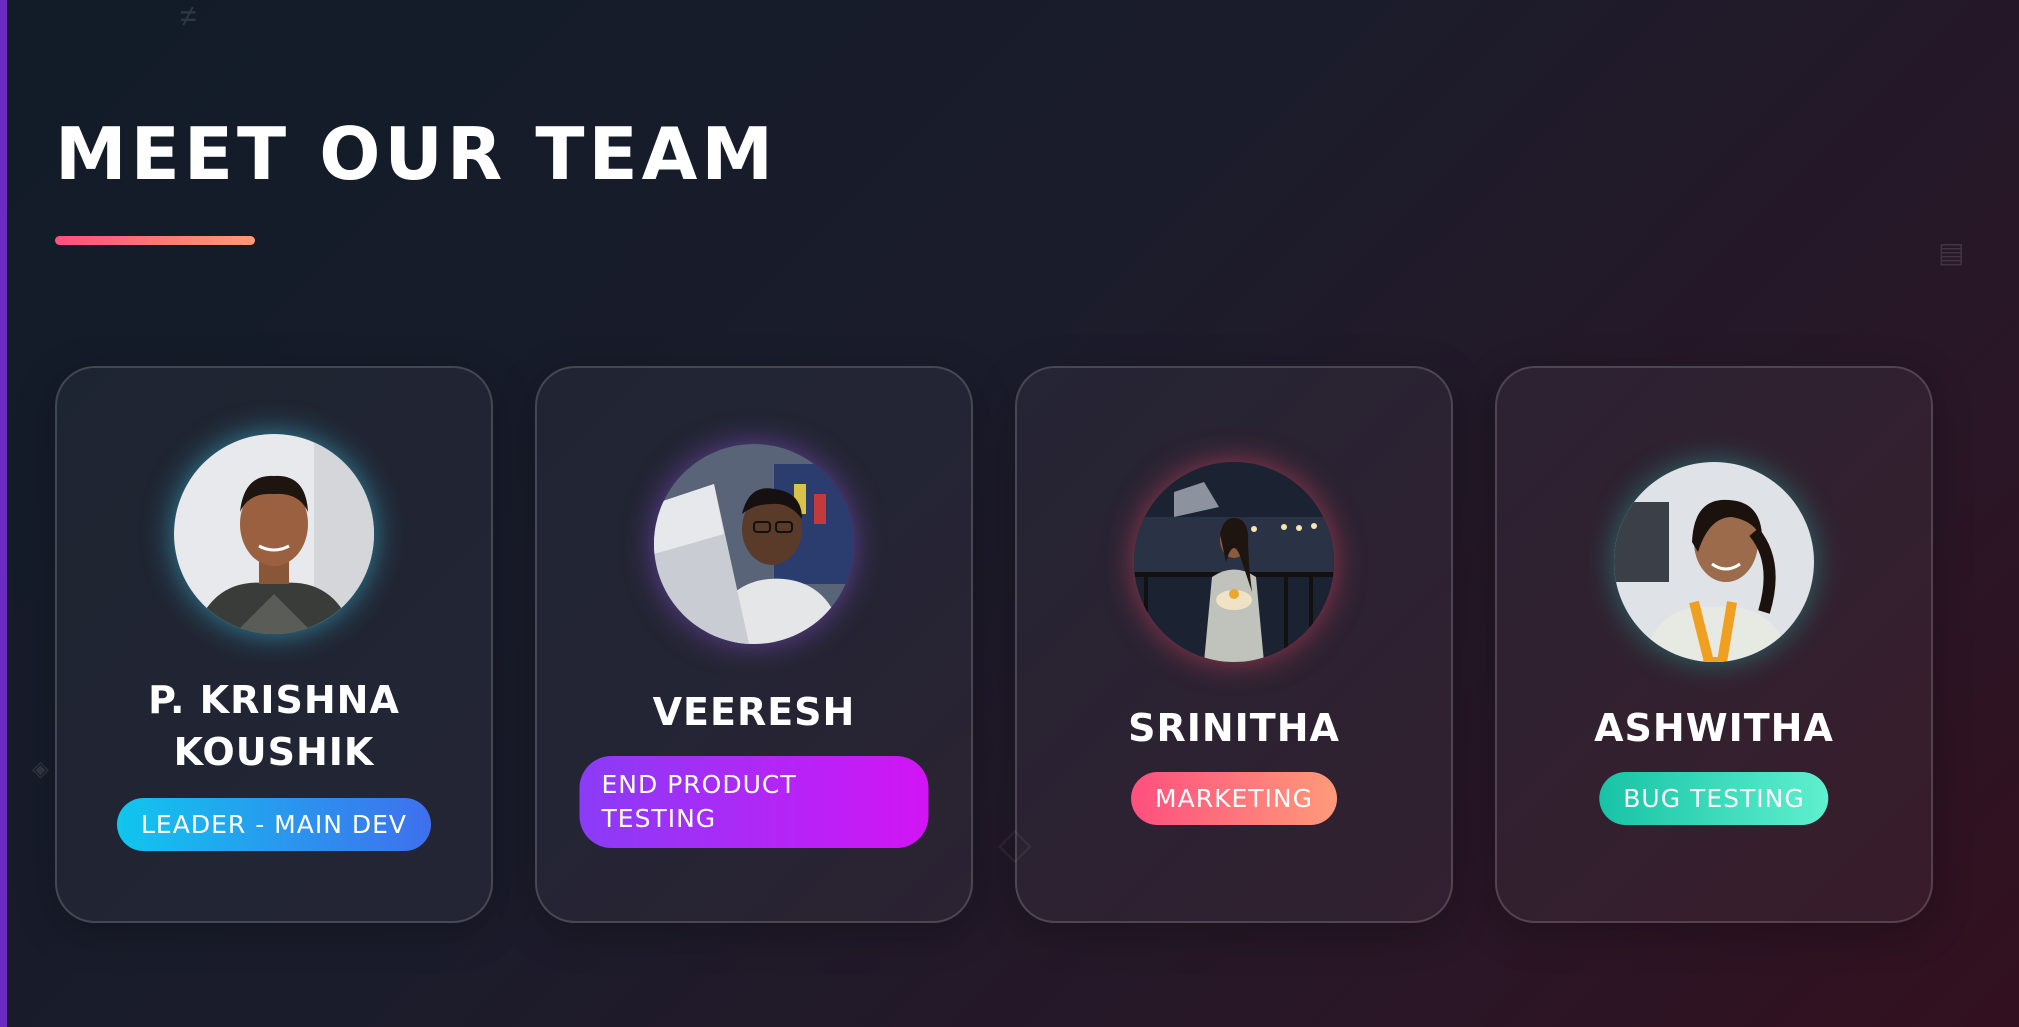 This screenshot has height=1027, width=2019. I want to click on decorative-document-icon: ▤, so click(1951, 252).